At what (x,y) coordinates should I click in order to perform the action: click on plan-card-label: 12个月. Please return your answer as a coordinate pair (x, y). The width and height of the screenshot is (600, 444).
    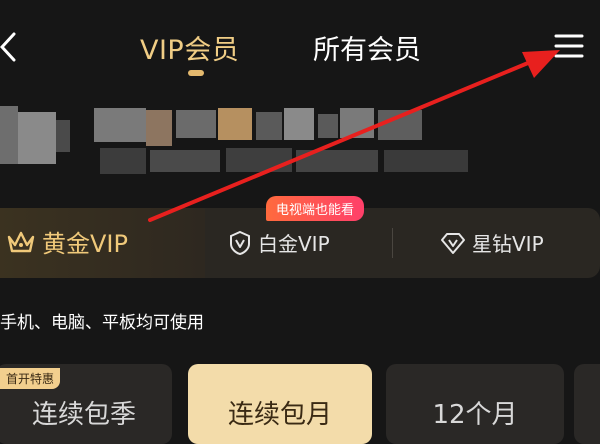
    Looking at the image, I should click on (475, 415).